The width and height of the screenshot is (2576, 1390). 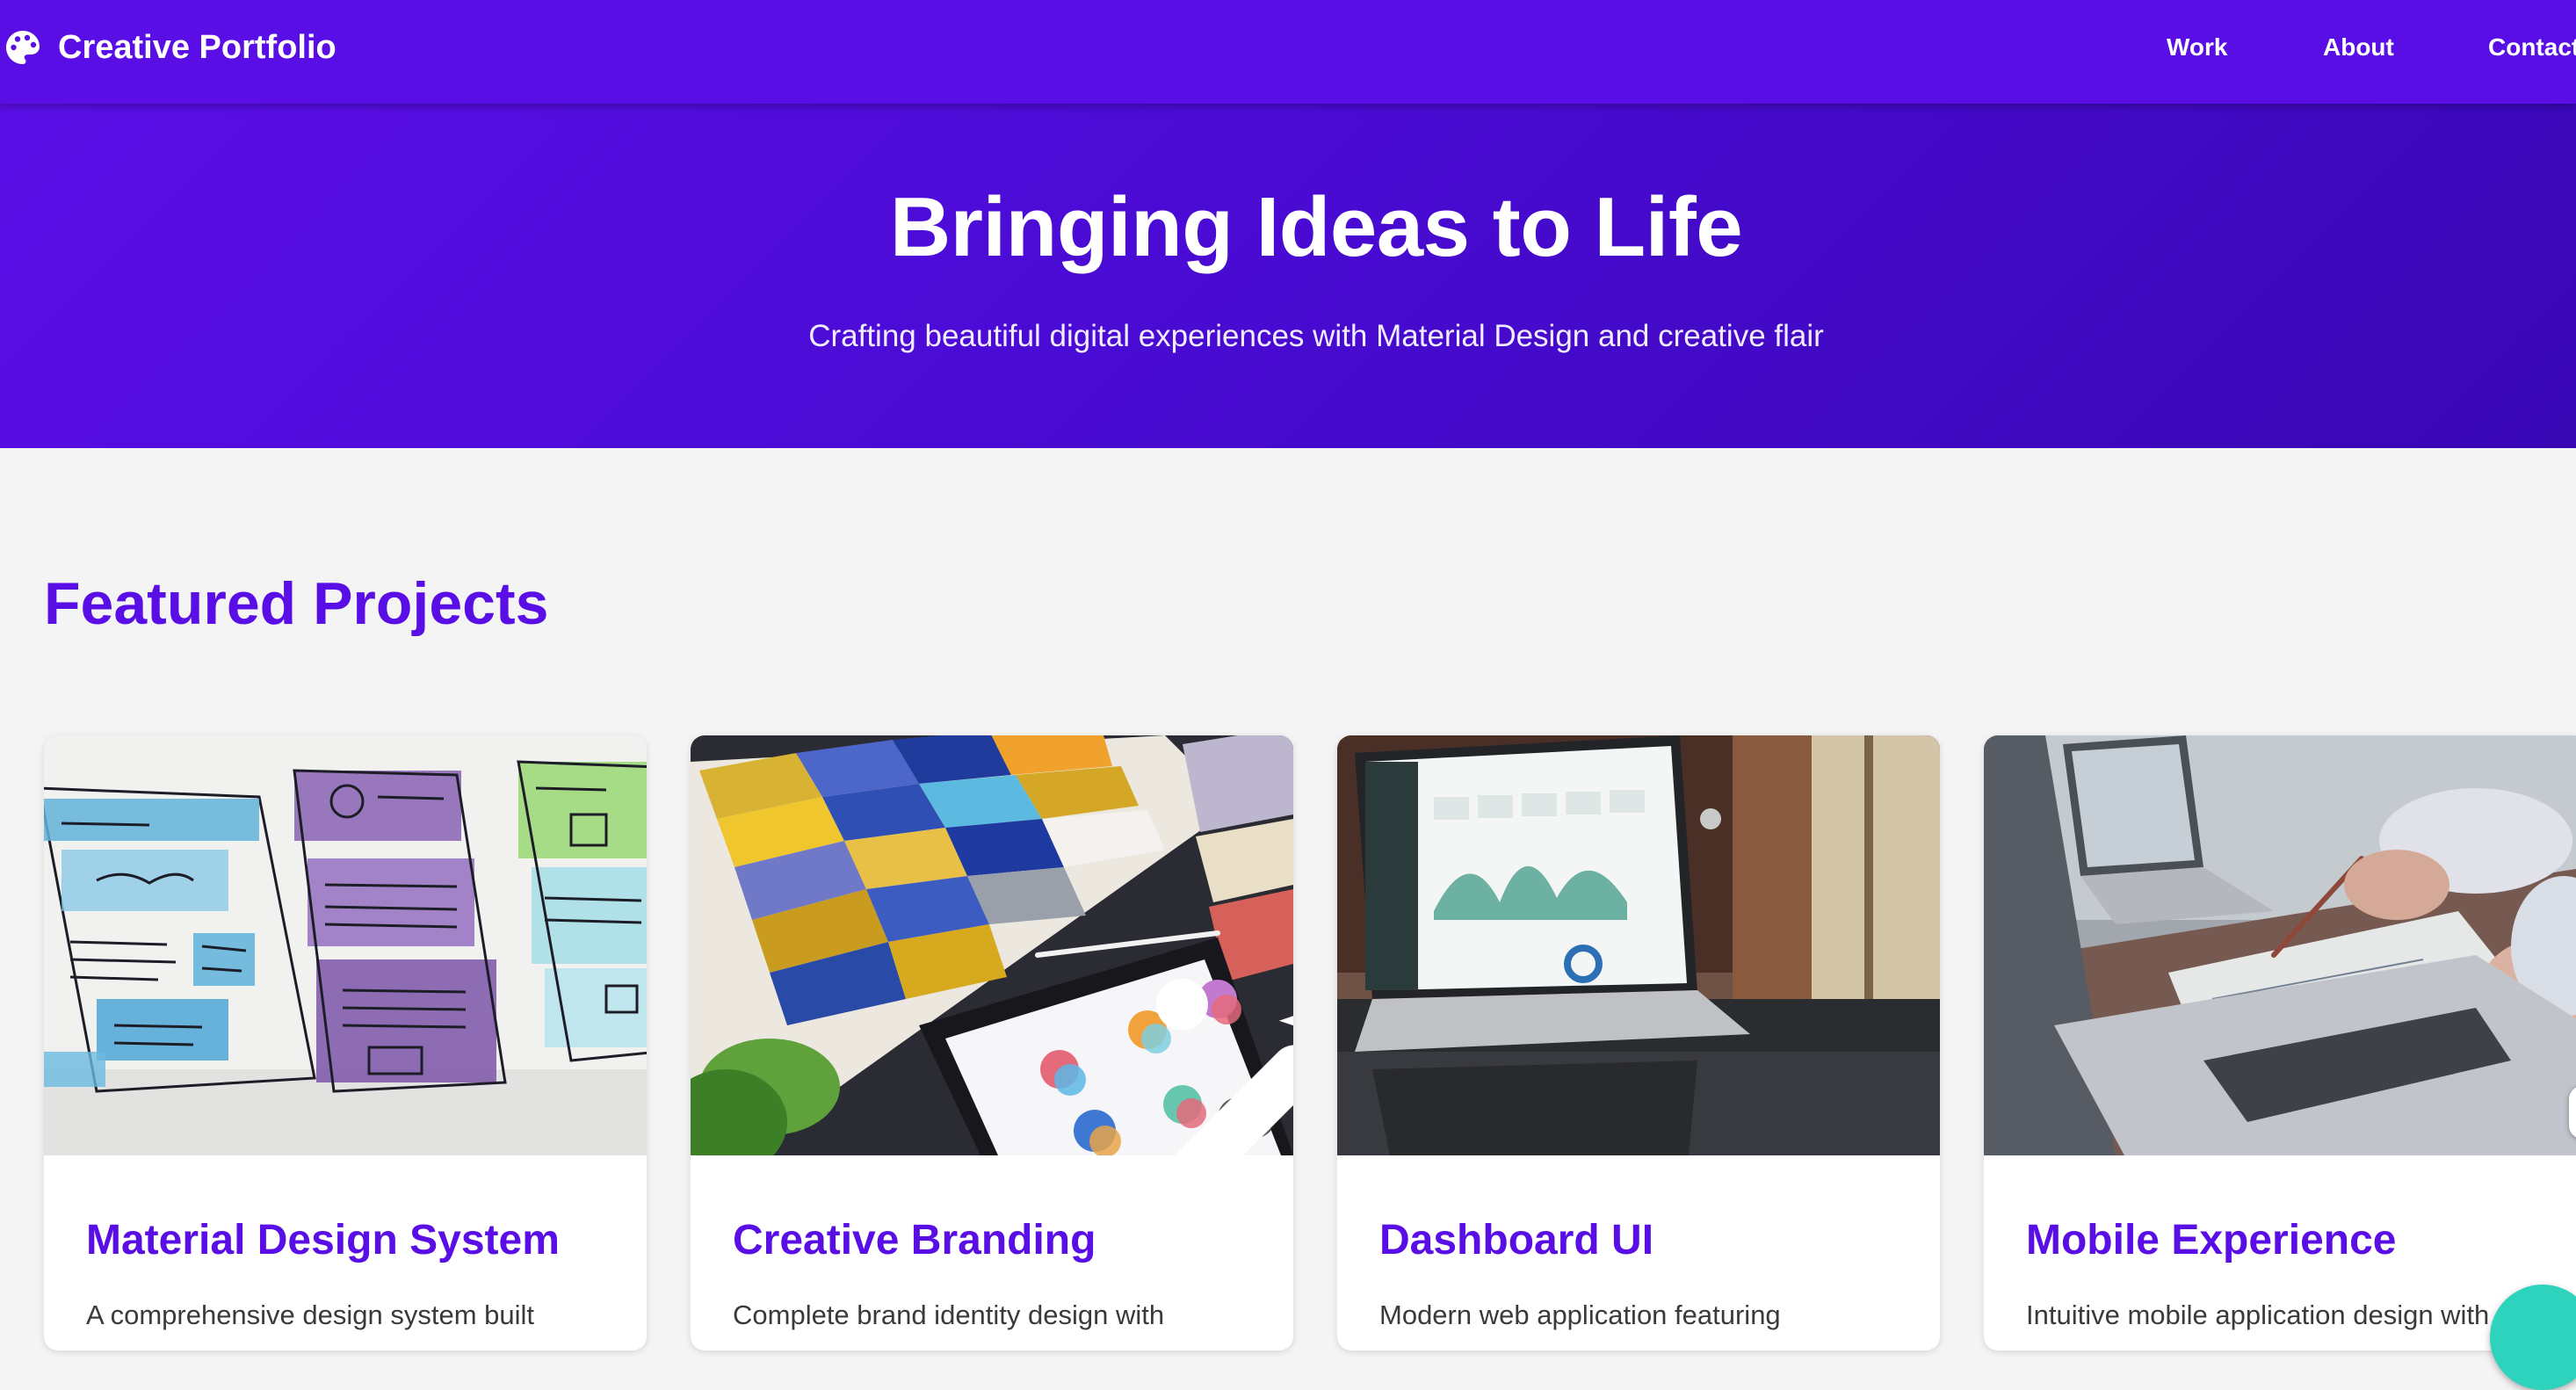 What do you see at coordinates (296, 603) in the screenshot?
I see `section-title: Featured Projects` at bounding box center [296, 603].